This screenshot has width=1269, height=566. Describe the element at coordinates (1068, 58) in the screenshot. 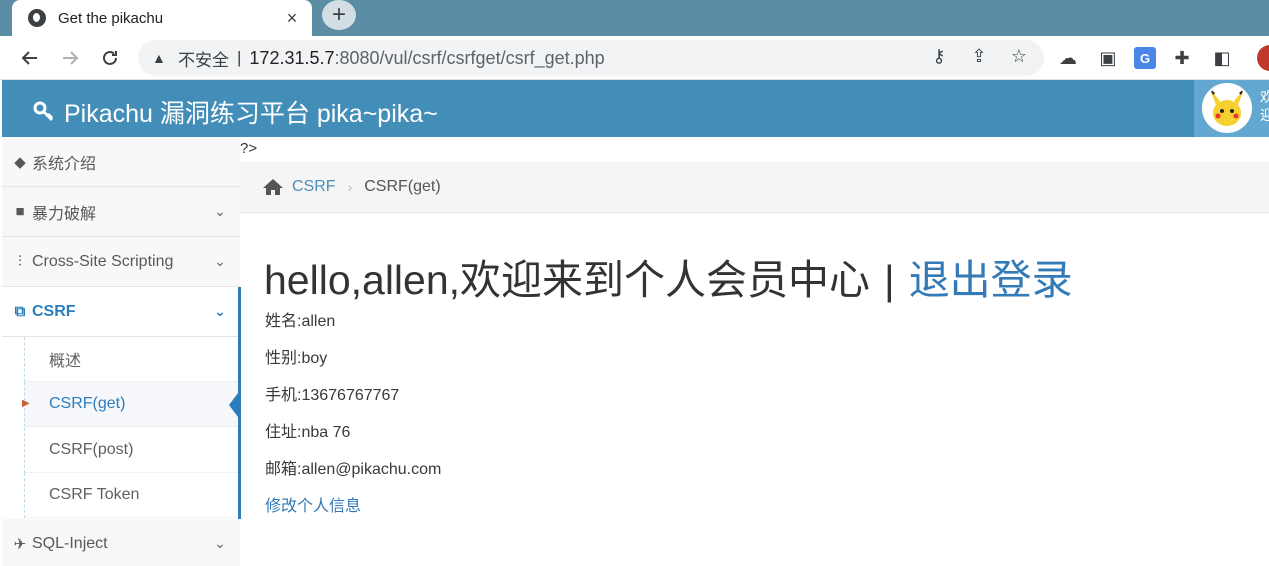

I see `cloud-icon: ☁` at that location.